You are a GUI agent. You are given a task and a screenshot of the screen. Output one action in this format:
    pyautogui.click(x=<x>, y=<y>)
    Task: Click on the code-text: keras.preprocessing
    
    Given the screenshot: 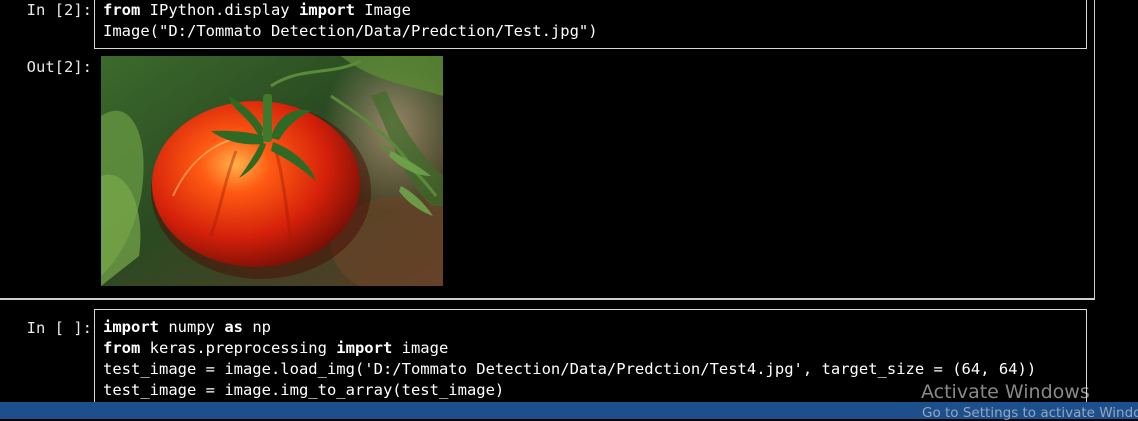 What is the action you would take?
    pyautogui.click(x=238, y=348)
    